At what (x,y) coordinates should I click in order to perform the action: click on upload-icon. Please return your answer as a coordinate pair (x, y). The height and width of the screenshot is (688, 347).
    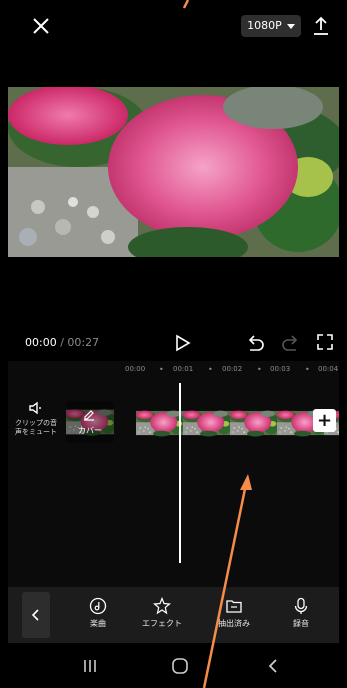
    Looking at the image, I should click on (321, 26).